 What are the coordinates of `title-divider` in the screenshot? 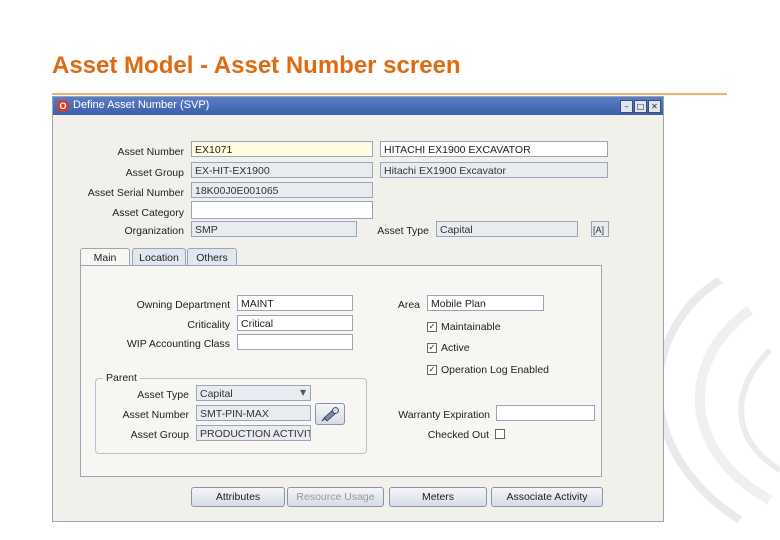 It's located at (389, 94).